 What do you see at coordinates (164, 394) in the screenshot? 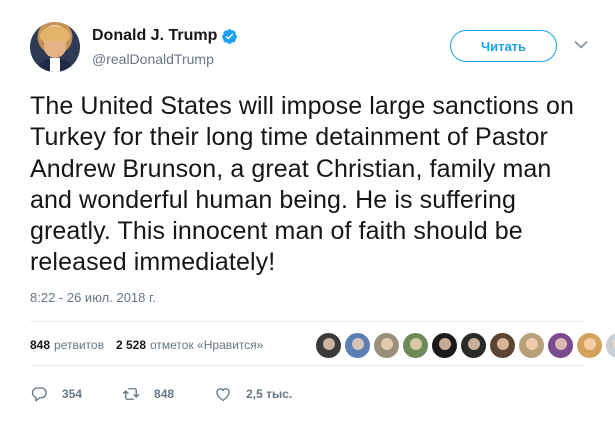
I see `retweet-count: 848` at bounding box center [164, 394].